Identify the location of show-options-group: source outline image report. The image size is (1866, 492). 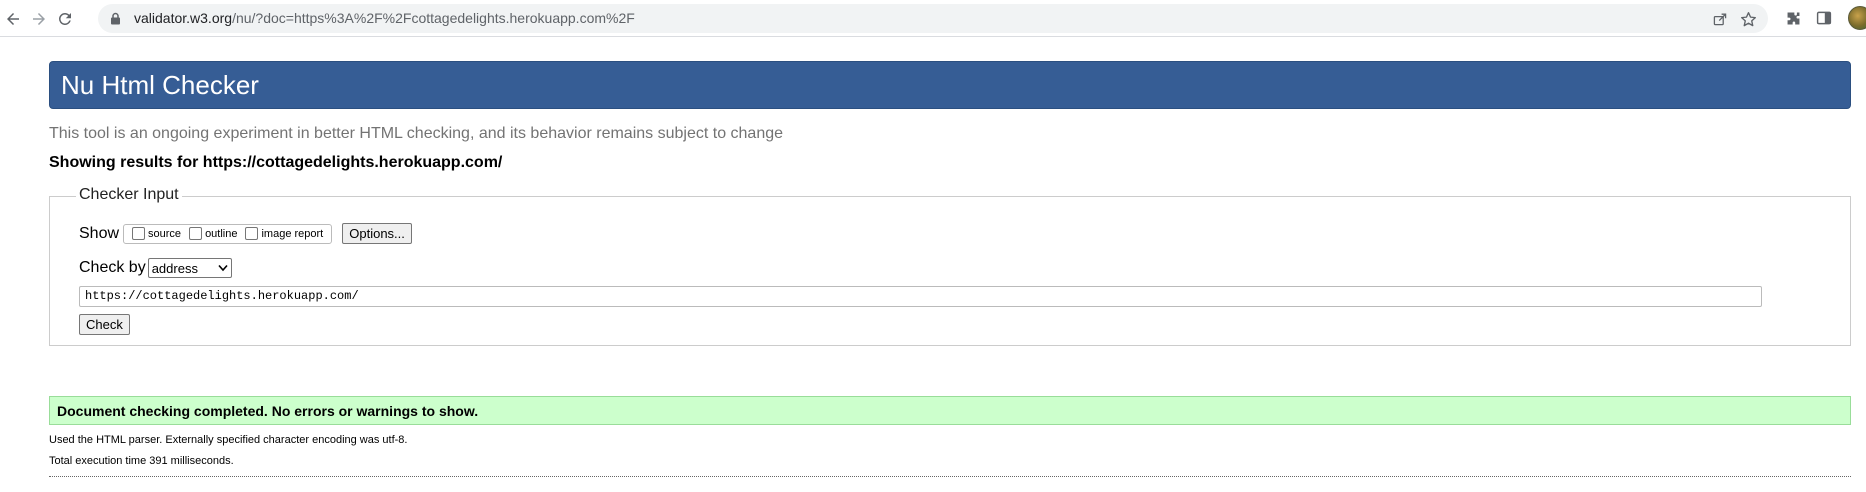
(228, 233).